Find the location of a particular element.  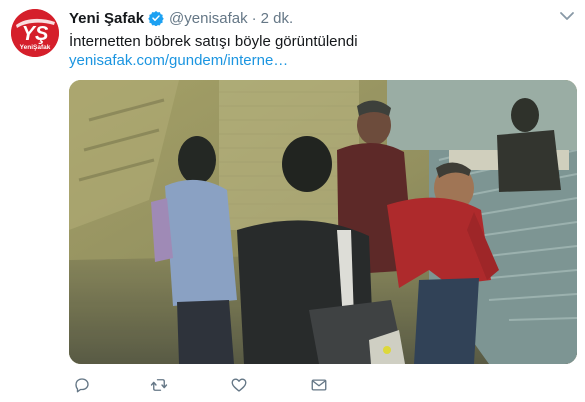

logo-letters: YŞ is located at coordinates (35, 34).